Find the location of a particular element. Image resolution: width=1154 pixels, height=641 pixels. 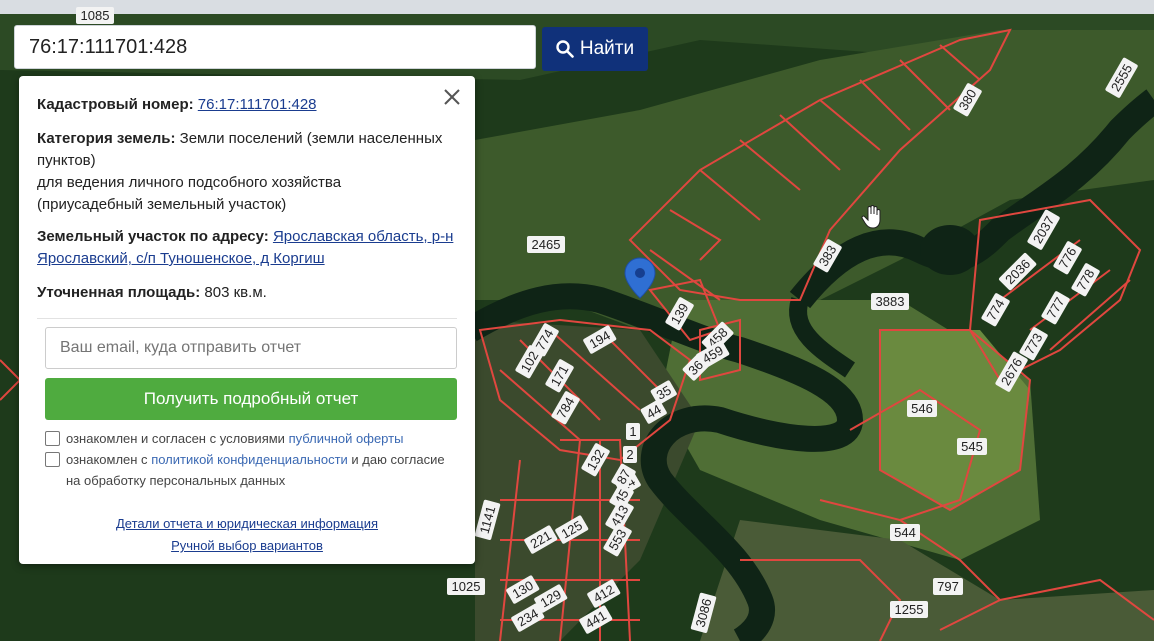

parcel-number-label: 2 is located at coordinates (630, 454).